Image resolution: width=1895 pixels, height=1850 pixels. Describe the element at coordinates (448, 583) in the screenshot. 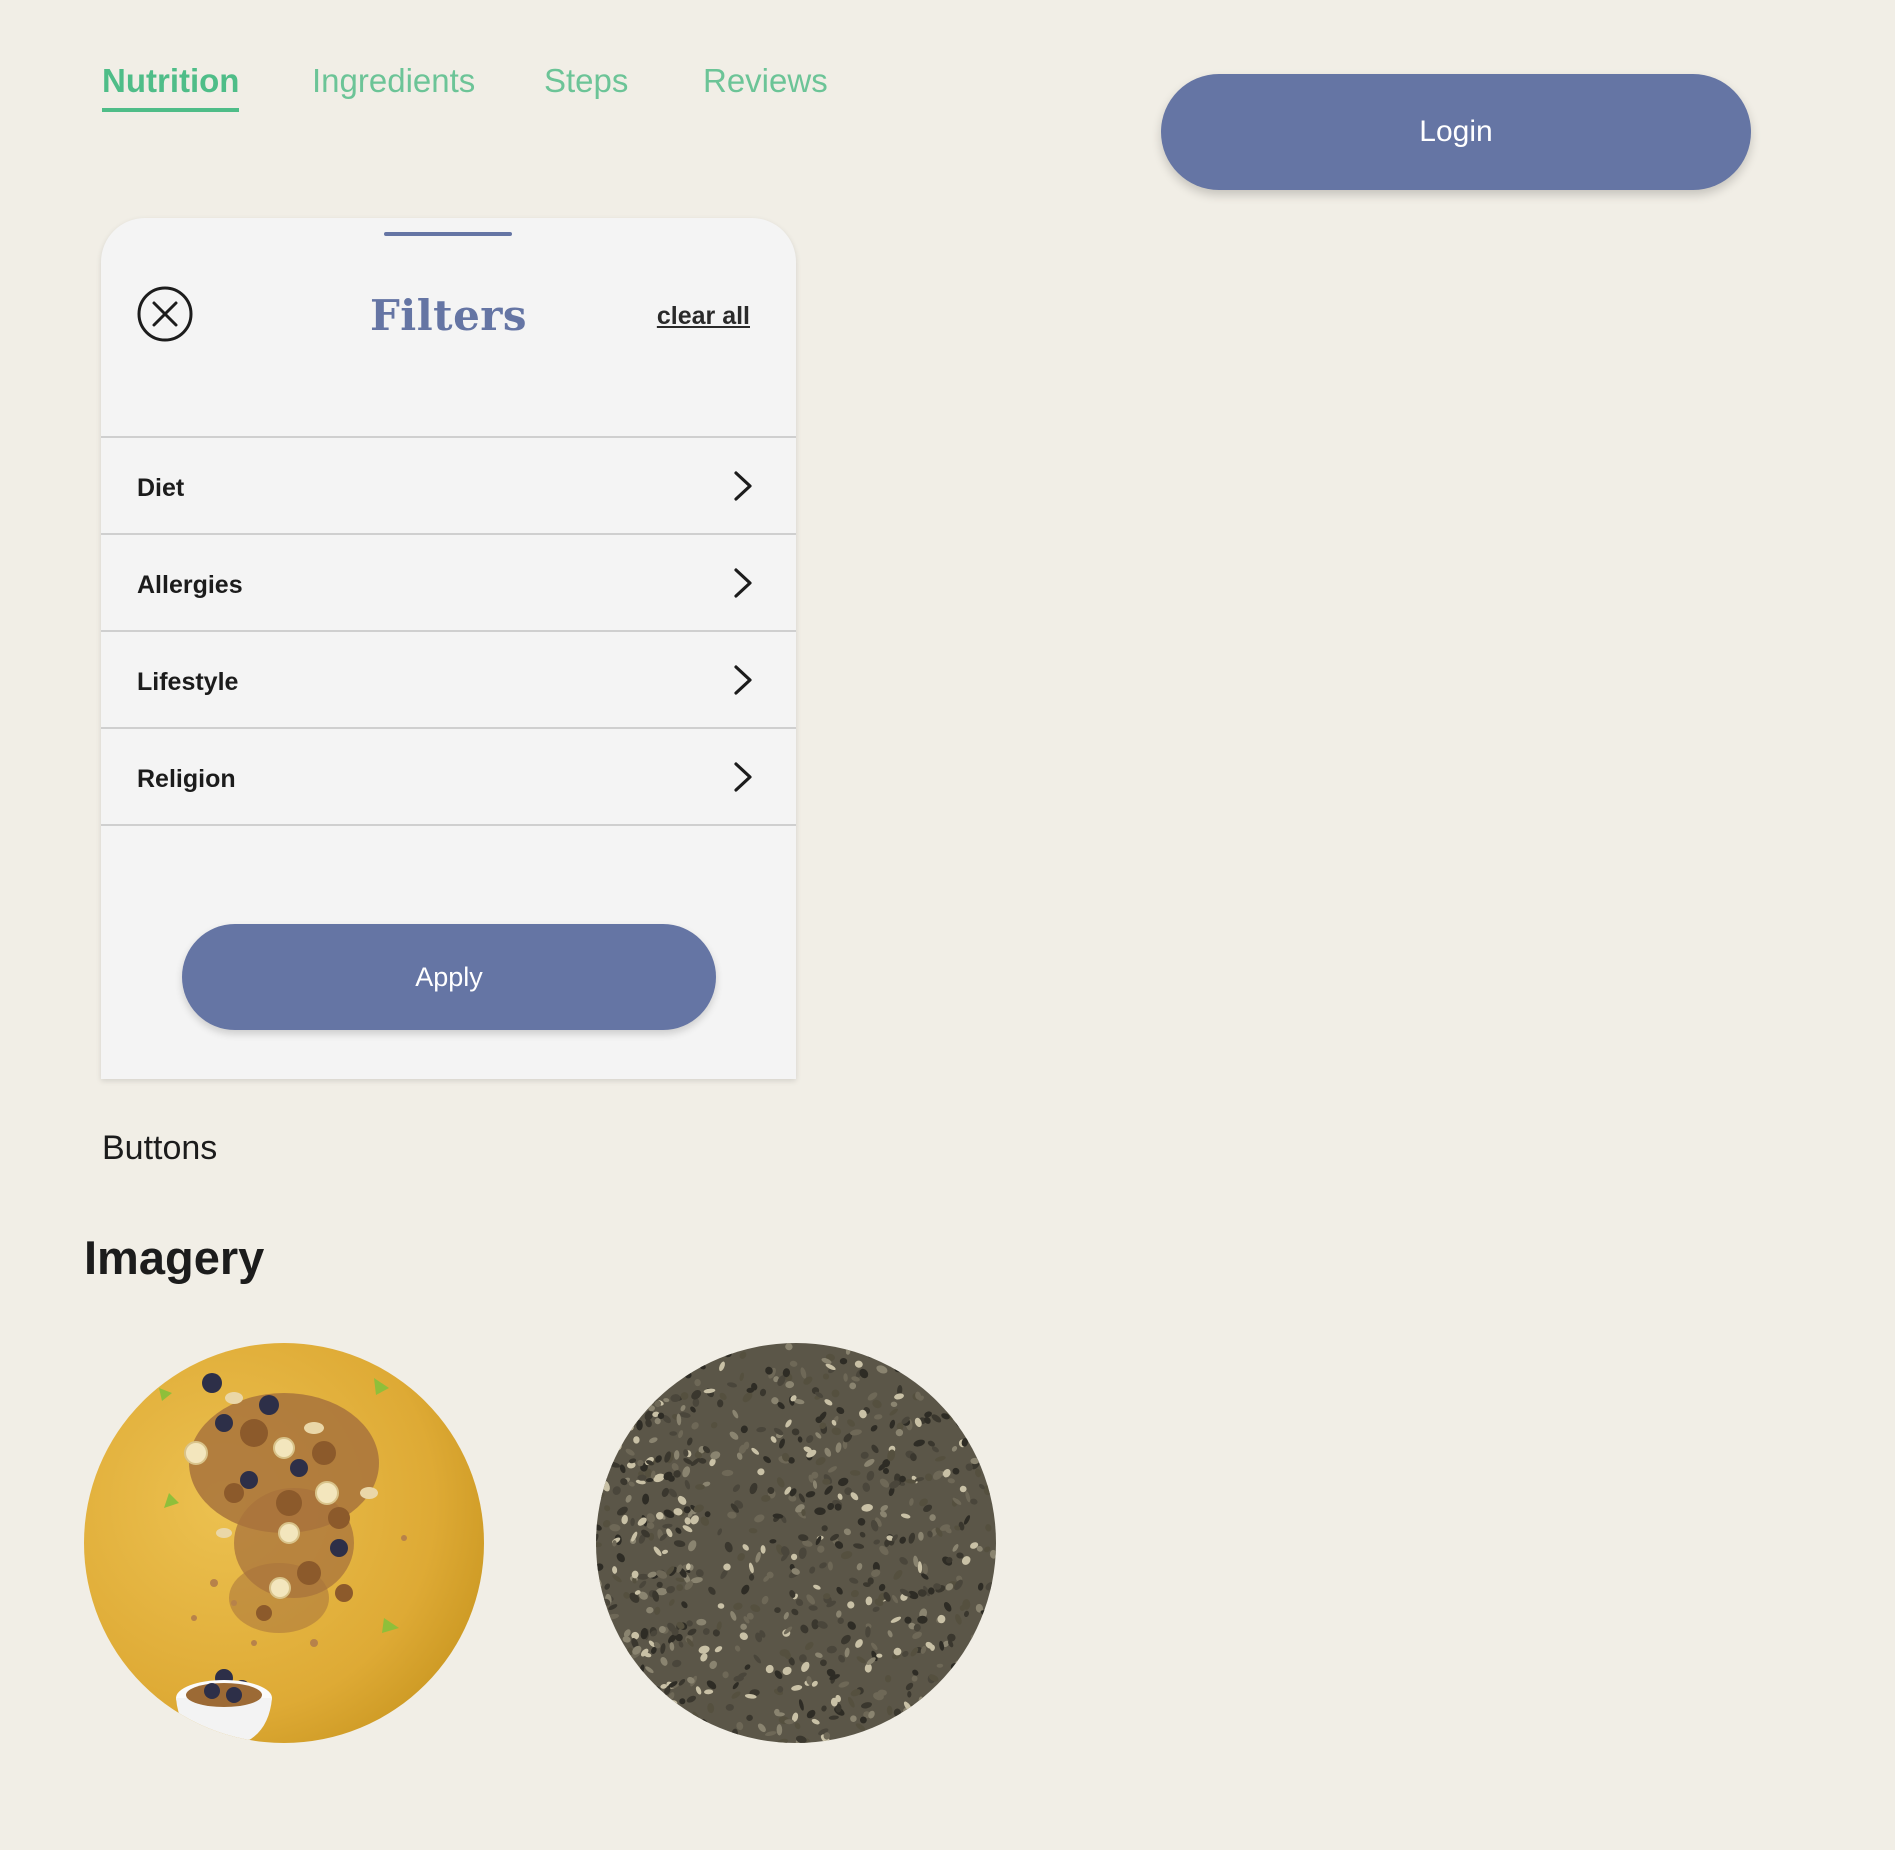

I see `filter-item-allergies: Allergies` at that location.